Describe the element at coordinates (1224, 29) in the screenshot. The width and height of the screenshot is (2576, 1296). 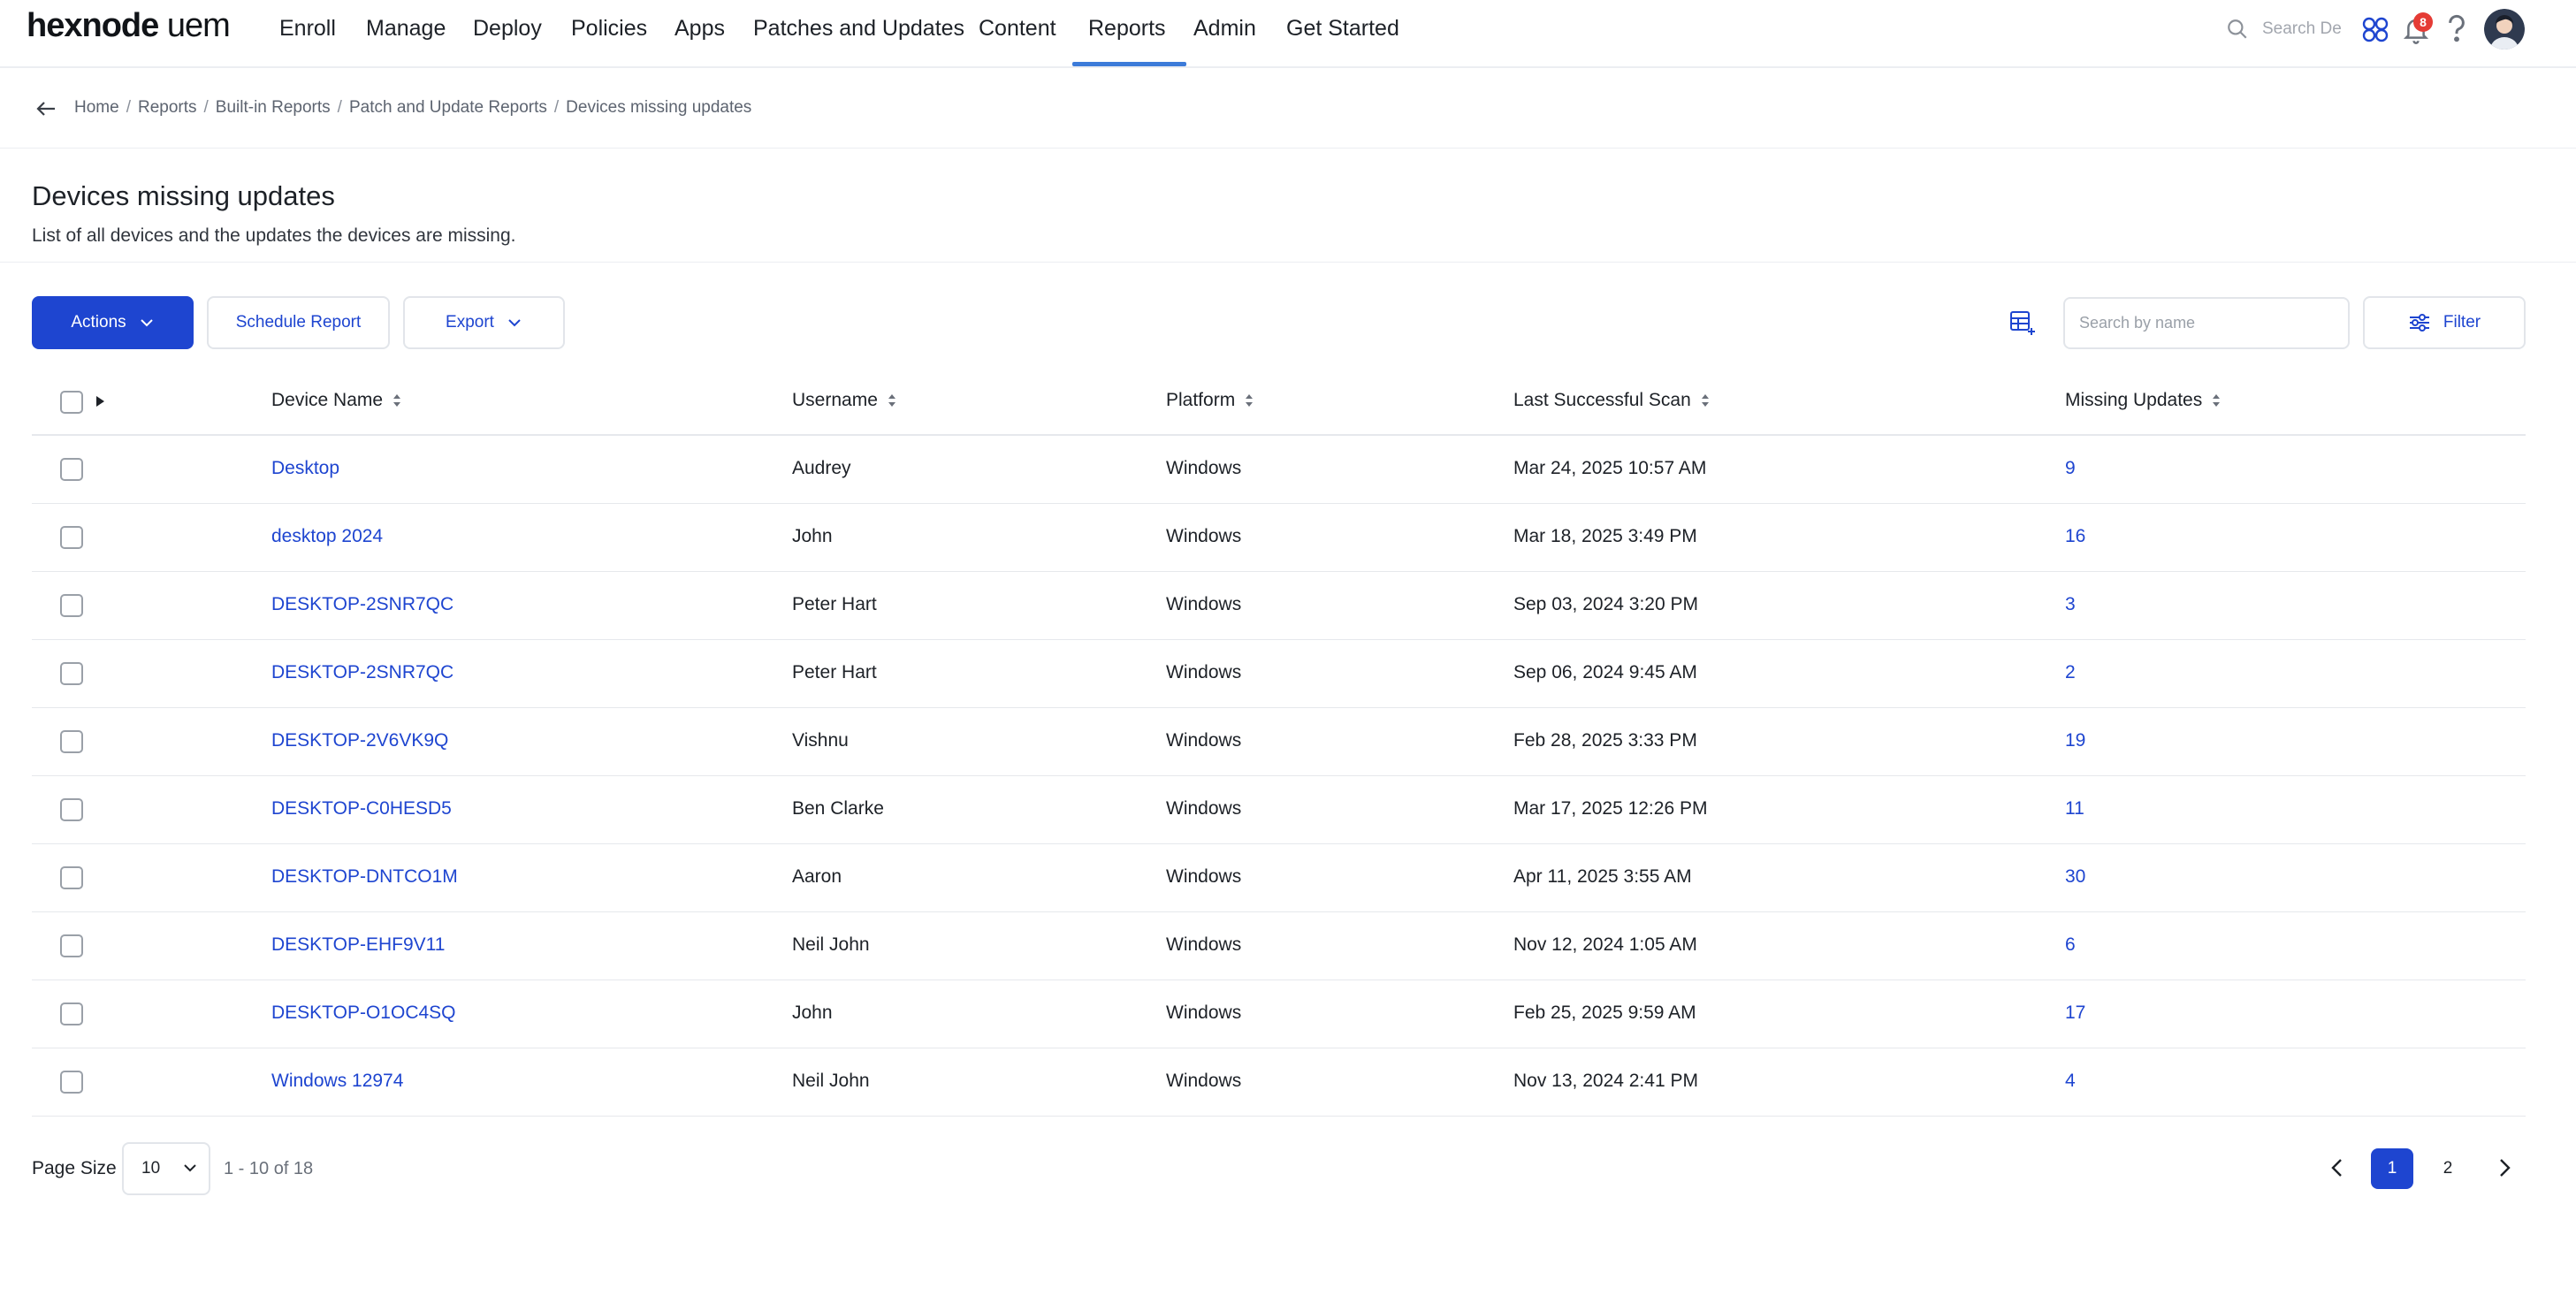
I see `nav-admin: Admin` at that location.